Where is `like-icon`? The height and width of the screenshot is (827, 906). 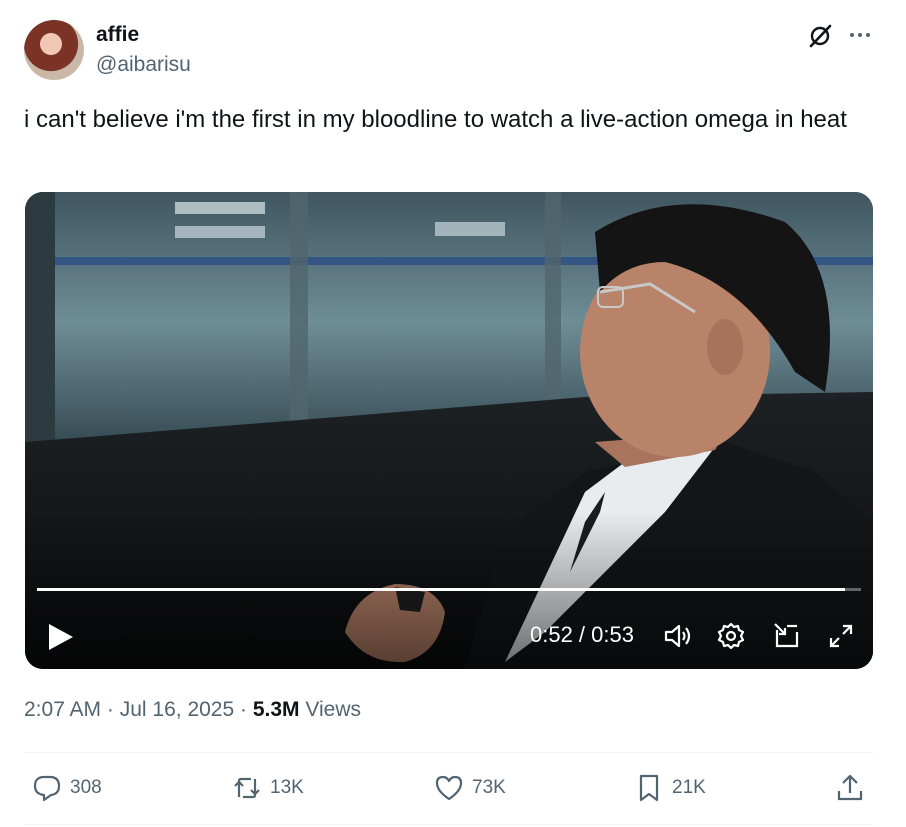
like-icon is located at coordinates (449, 788).